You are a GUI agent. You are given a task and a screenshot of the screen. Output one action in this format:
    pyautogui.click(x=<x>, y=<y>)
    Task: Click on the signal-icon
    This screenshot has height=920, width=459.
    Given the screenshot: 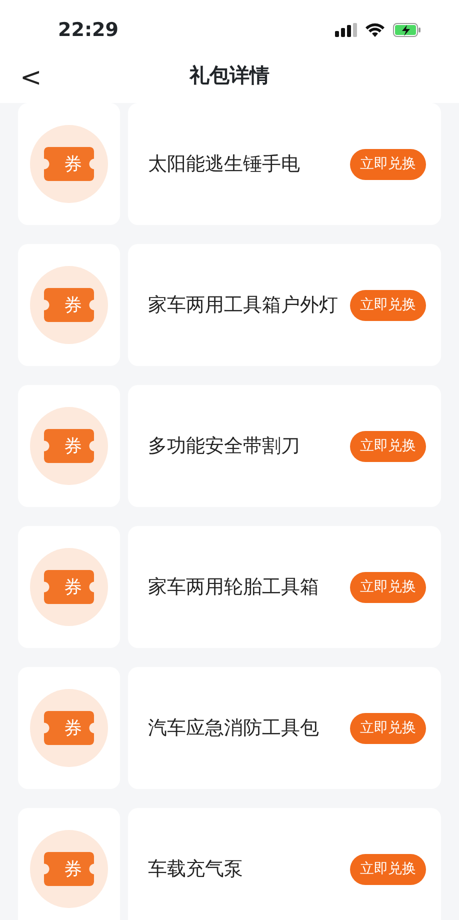 What is the action you would take?
    pyautogui.click(x=346, y=30)
    